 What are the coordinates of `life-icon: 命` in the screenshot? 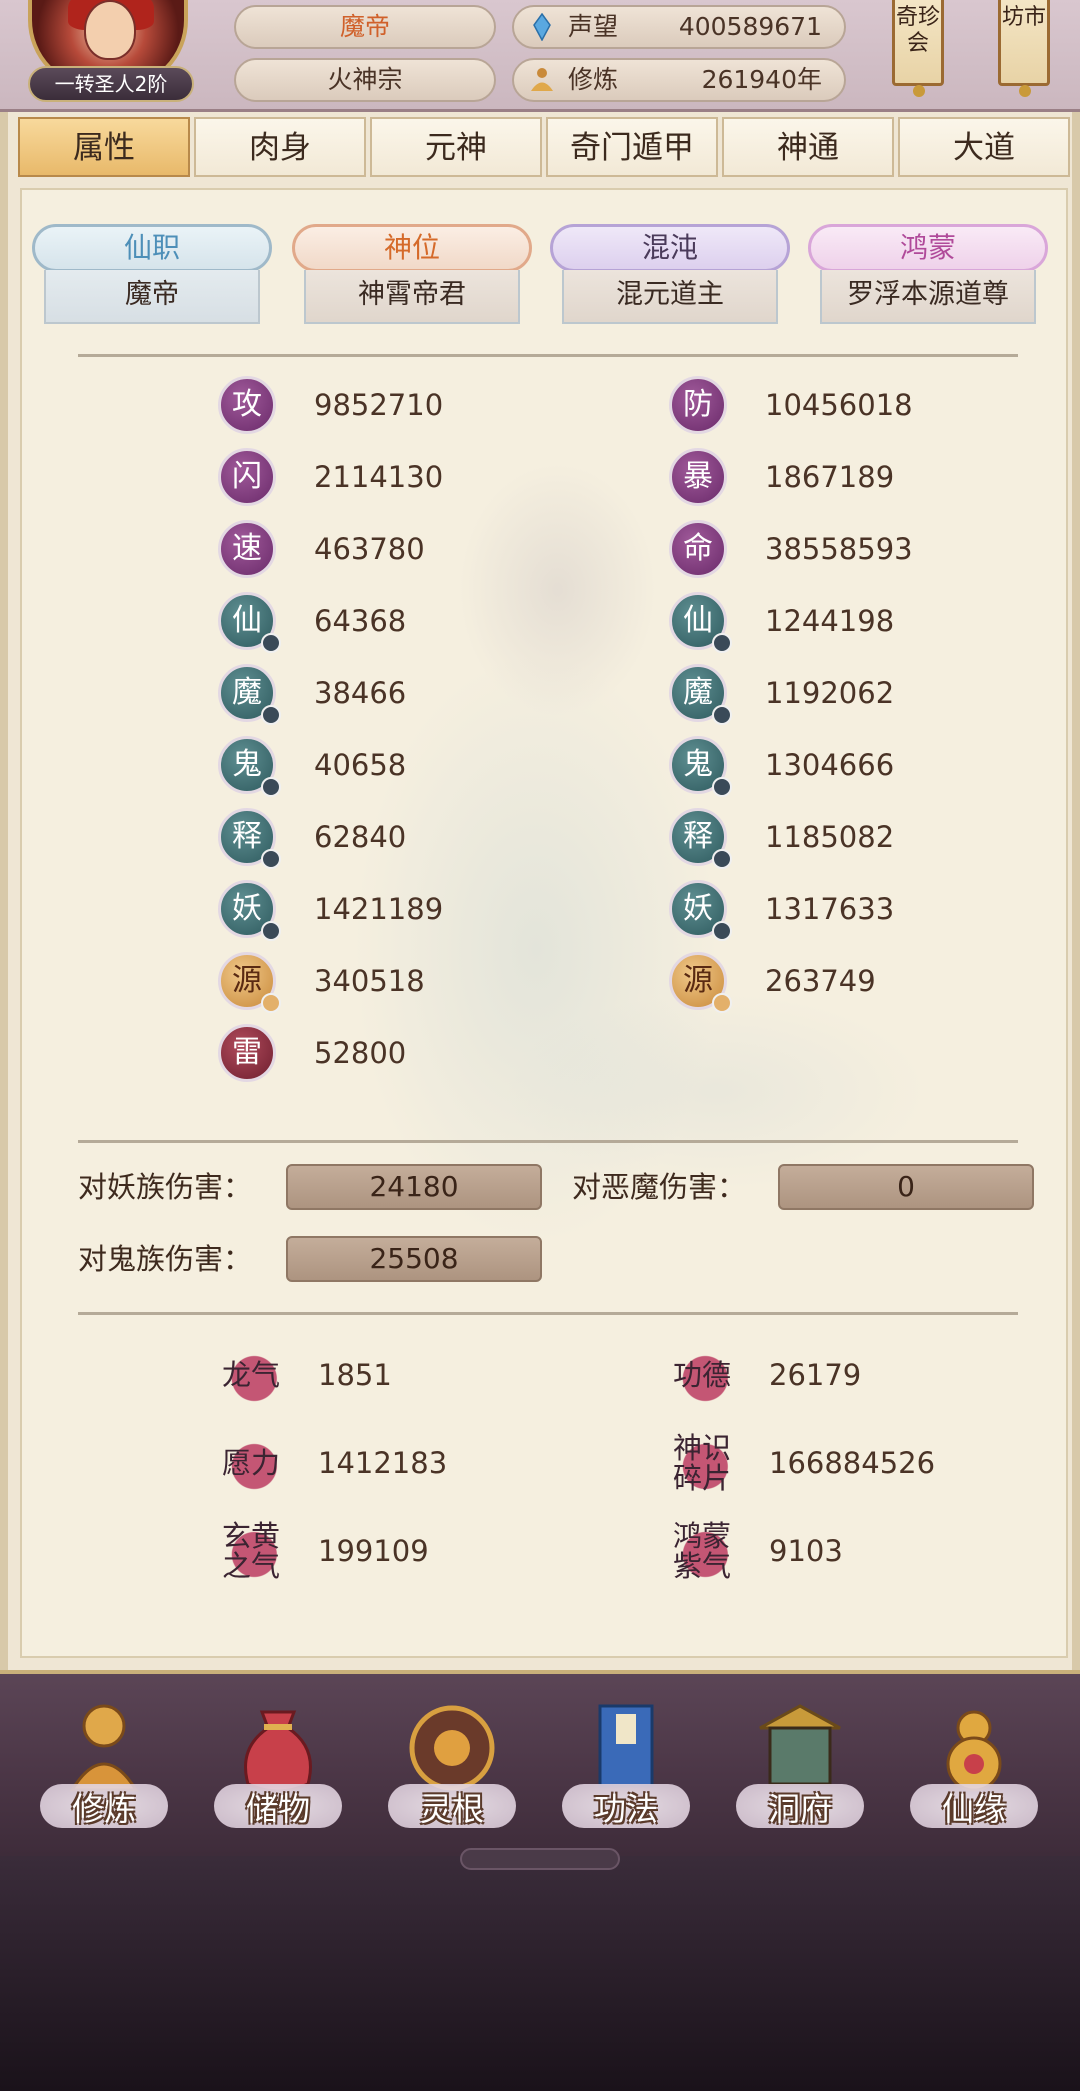 It's located at (698, 549).